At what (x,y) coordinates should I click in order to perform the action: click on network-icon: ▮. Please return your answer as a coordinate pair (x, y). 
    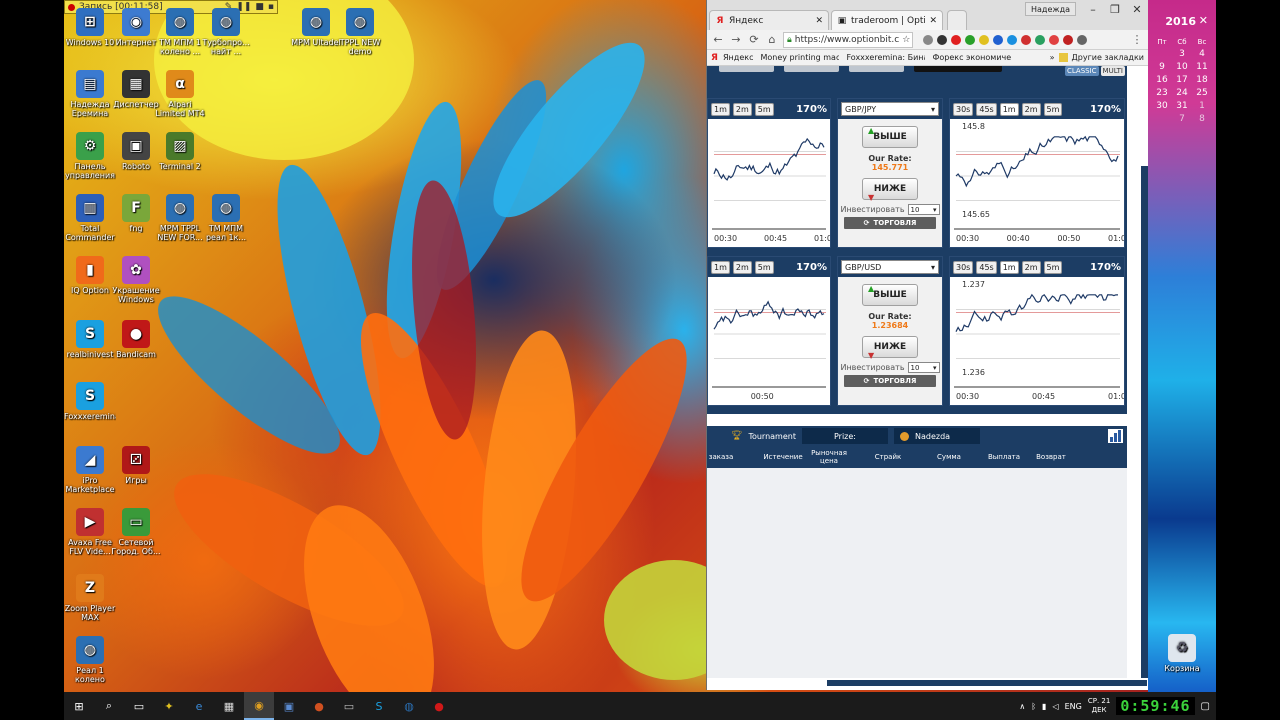
    Looking at the image, I should click on (1044, 706).